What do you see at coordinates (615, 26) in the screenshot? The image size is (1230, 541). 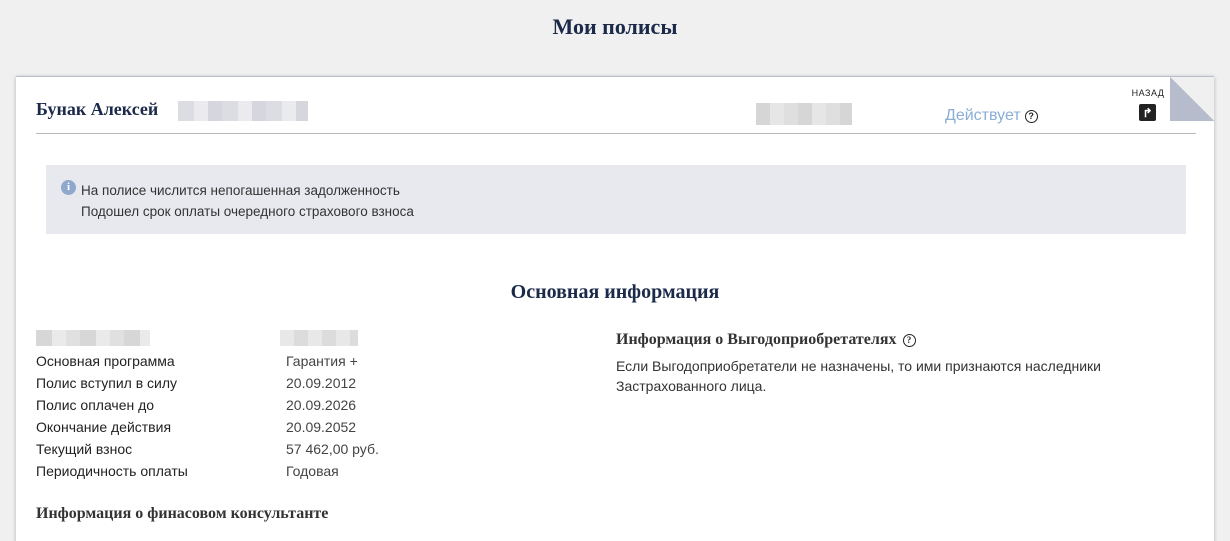 I see `page-title: Мои полисы` at bounding box center [615, 26].